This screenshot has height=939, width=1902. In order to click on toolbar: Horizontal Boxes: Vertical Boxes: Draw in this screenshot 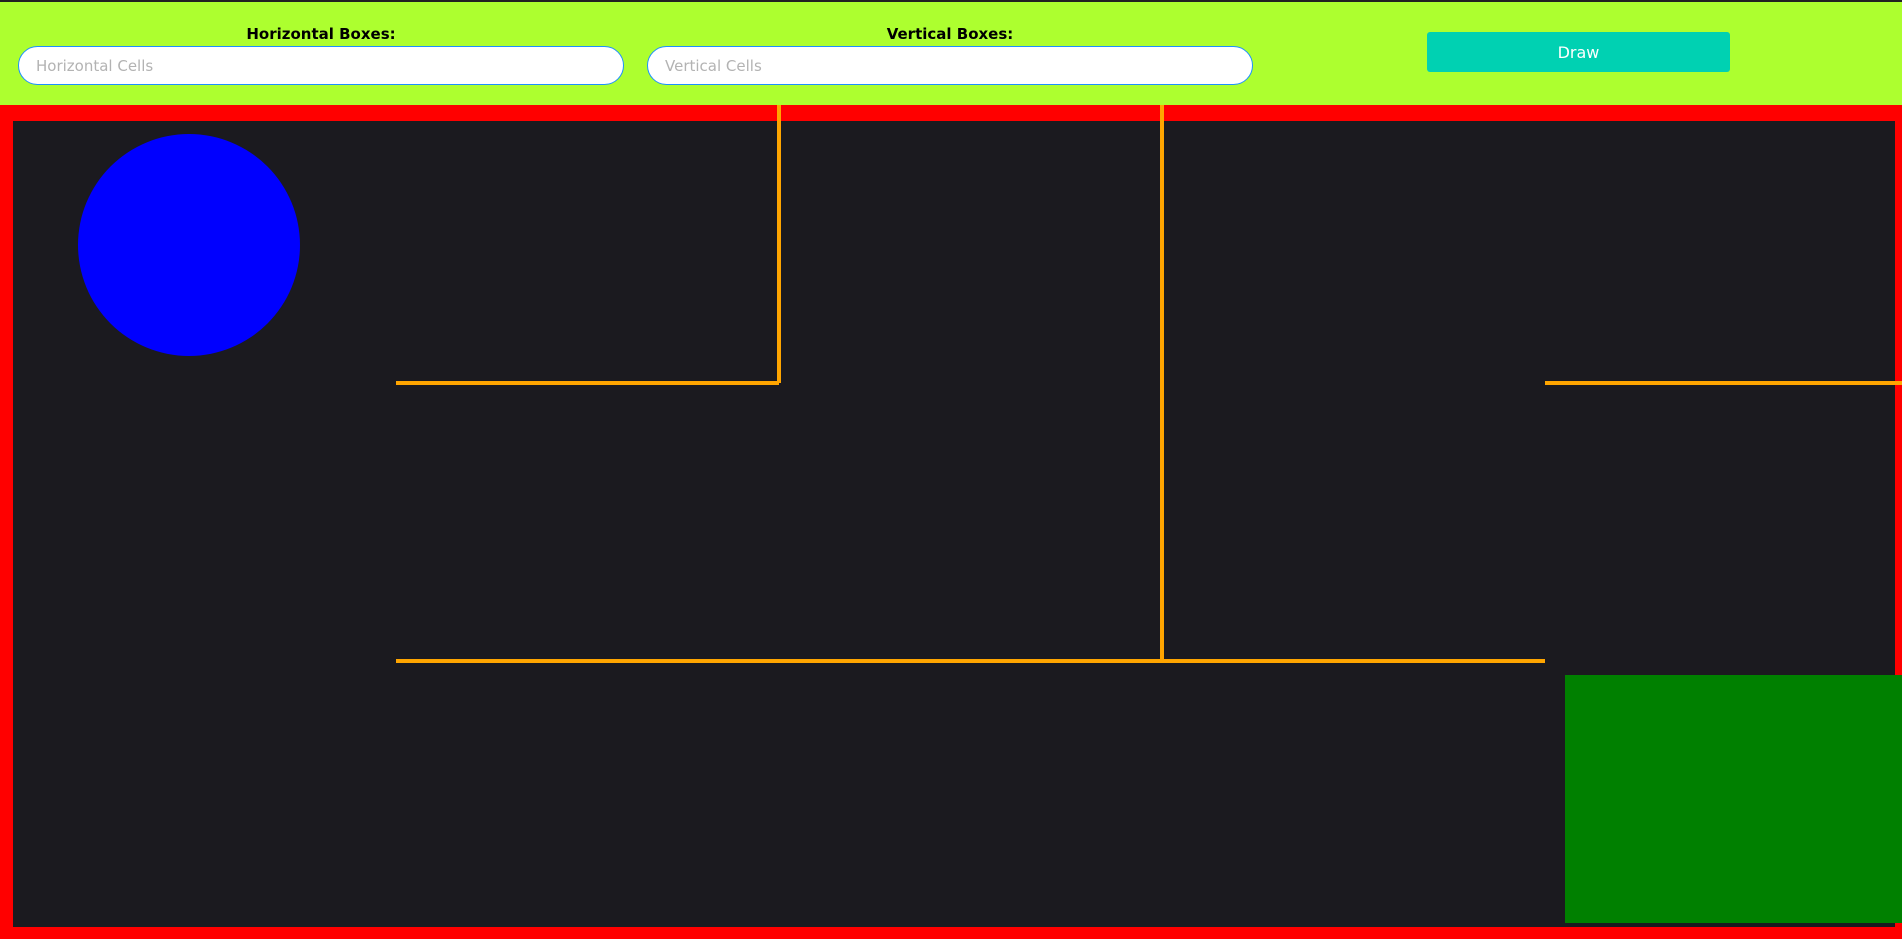, I will do `click(951, 53)`.